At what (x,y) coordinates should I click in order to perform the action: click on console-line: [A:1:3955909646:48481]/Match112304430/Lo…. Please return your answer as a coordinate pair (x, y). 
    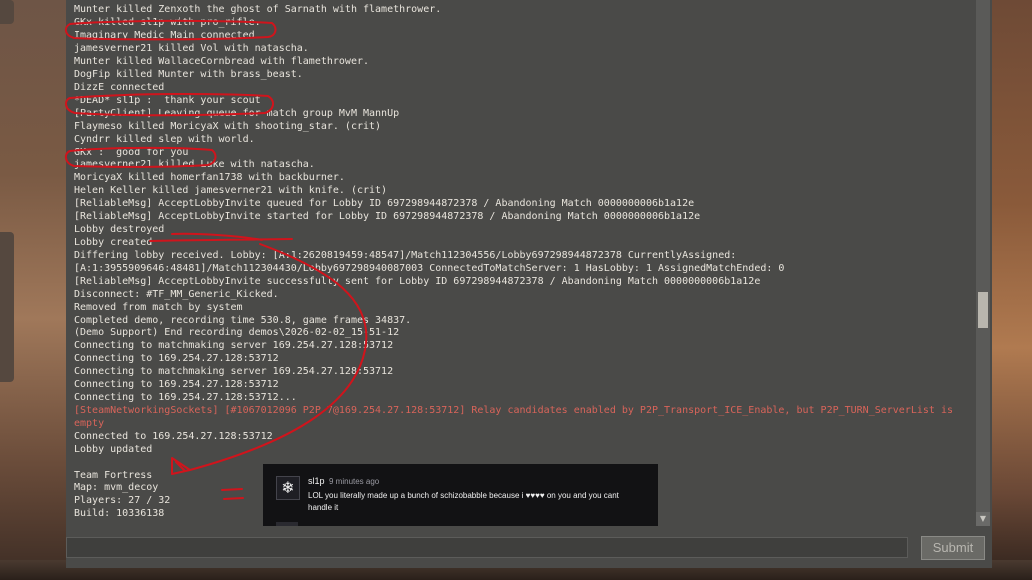
    Looking at the image, I should click on (429, 268).